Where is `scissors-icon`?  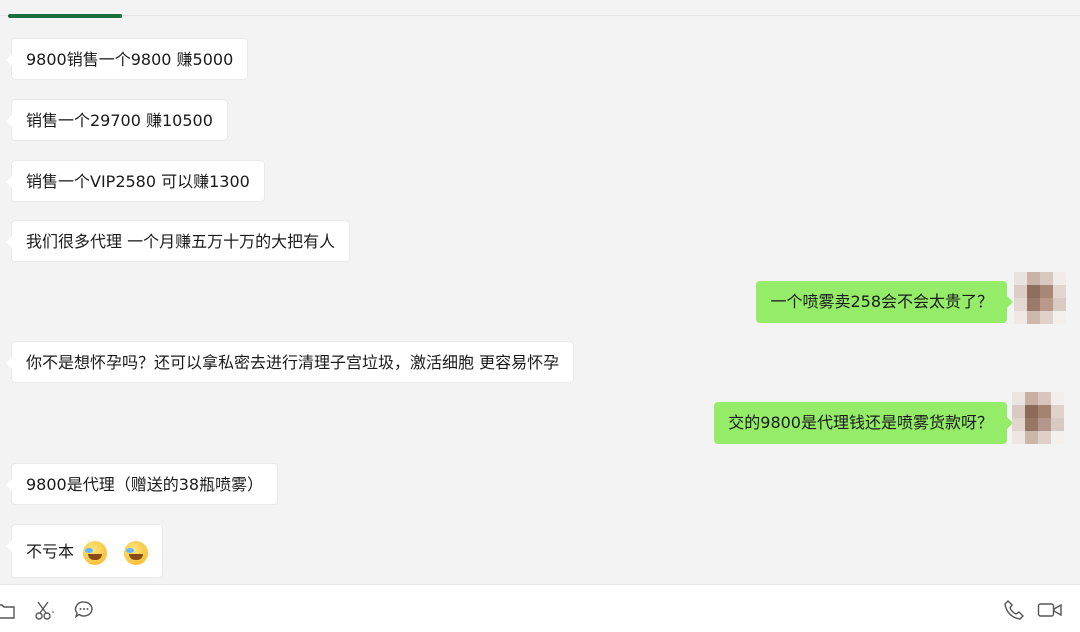
scissors-icon is located at coordinates (44, 610).